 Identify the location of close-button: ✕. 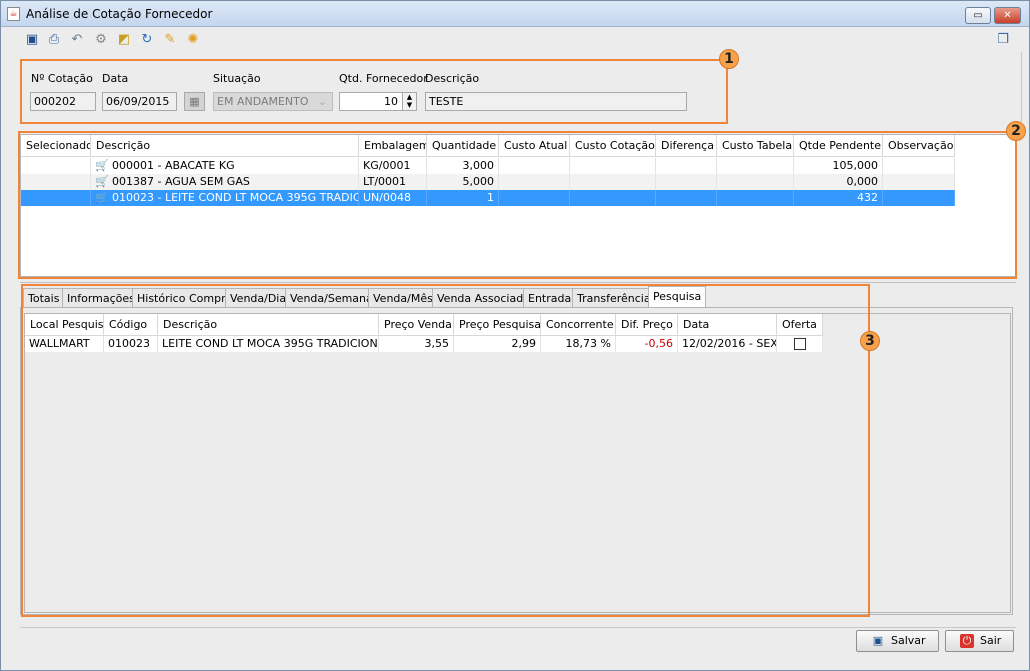
(1007, 15).